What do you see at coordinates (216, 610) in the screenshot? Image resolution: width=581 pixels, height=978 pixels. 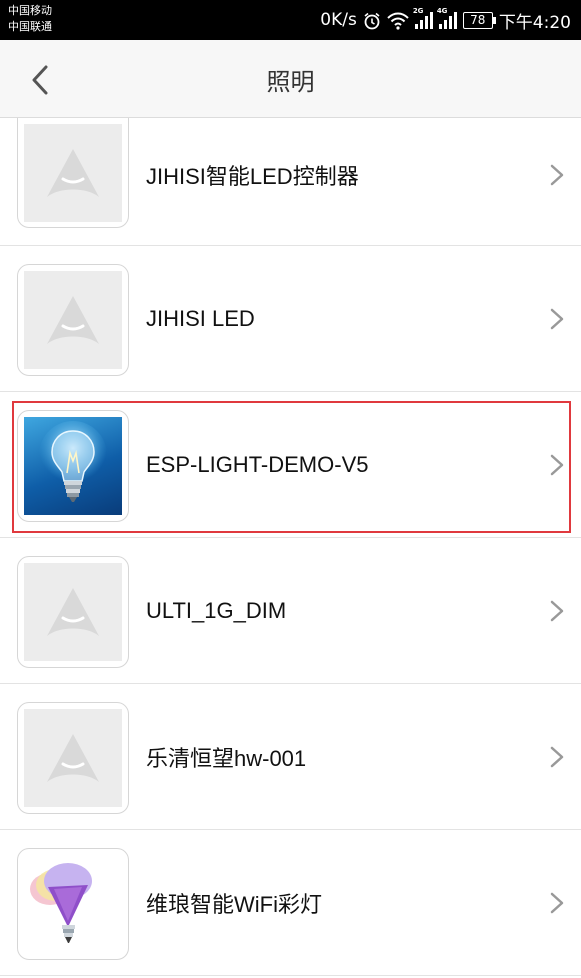 I see `device-name: ULTI_1G_DIM` at bounding box center [216, 610].